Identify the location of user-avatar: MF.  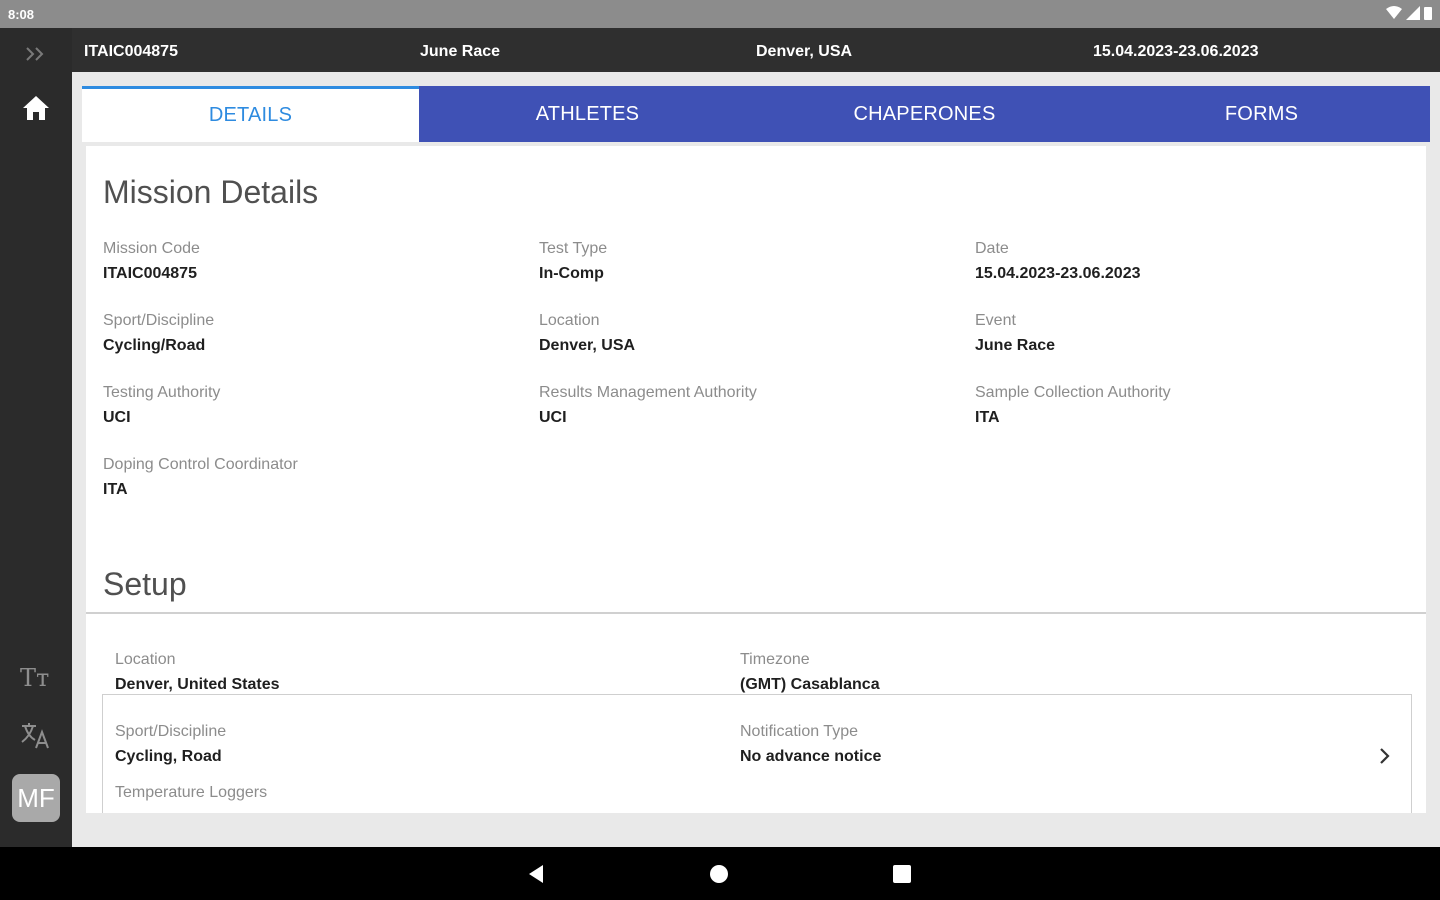
(36, 798).